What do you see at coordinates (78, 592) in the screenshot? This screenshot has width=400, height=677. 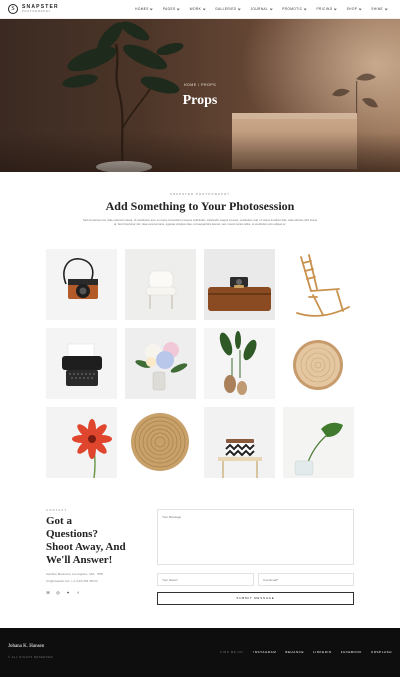 I see `facebook-icon: f` at bounding box center [78, 592].